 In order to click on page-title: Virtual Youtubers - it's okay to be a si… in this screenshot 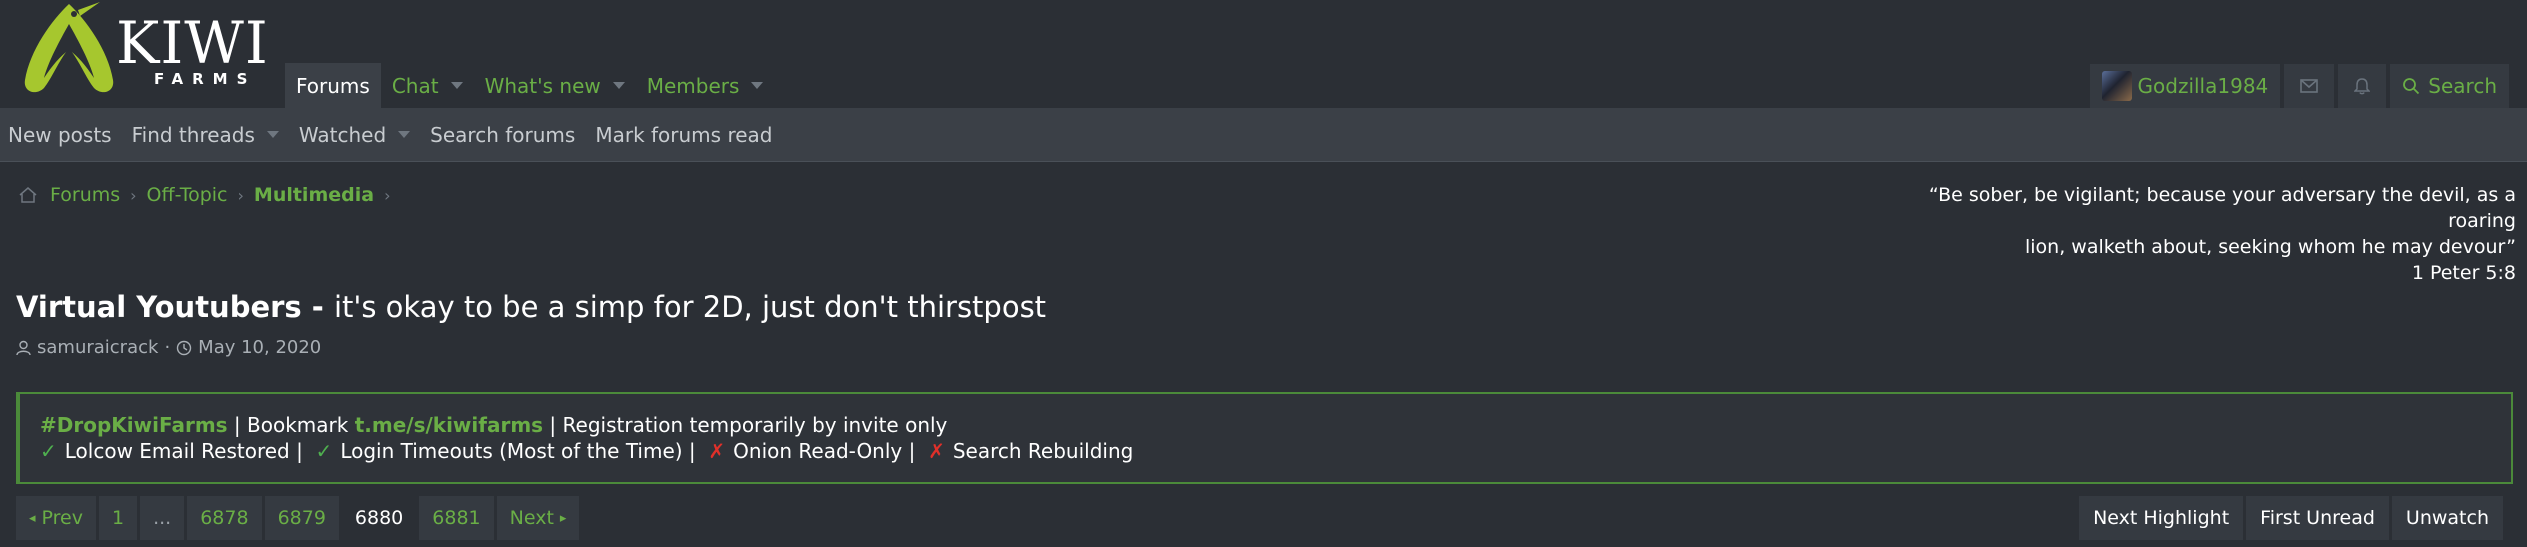, I will do `click(531, 307)`.